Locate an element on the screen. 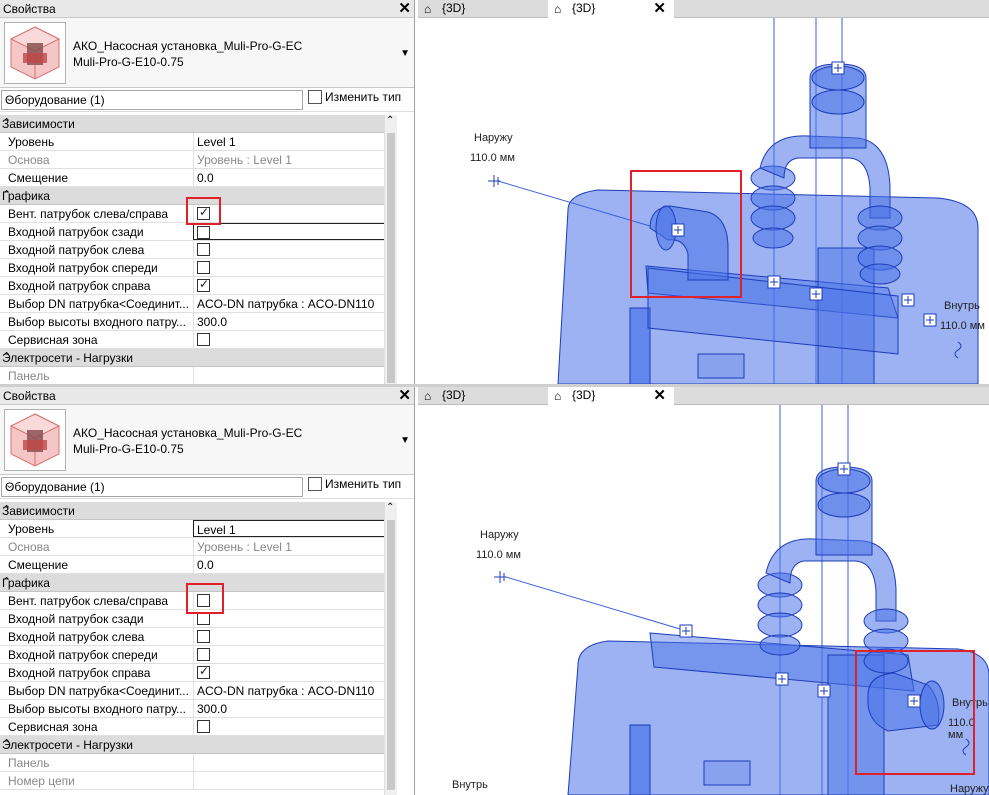 This screenshot has height=795, width=989. row-inlet-back: Входной патрубок сзади is located at coordinates (193, 232).